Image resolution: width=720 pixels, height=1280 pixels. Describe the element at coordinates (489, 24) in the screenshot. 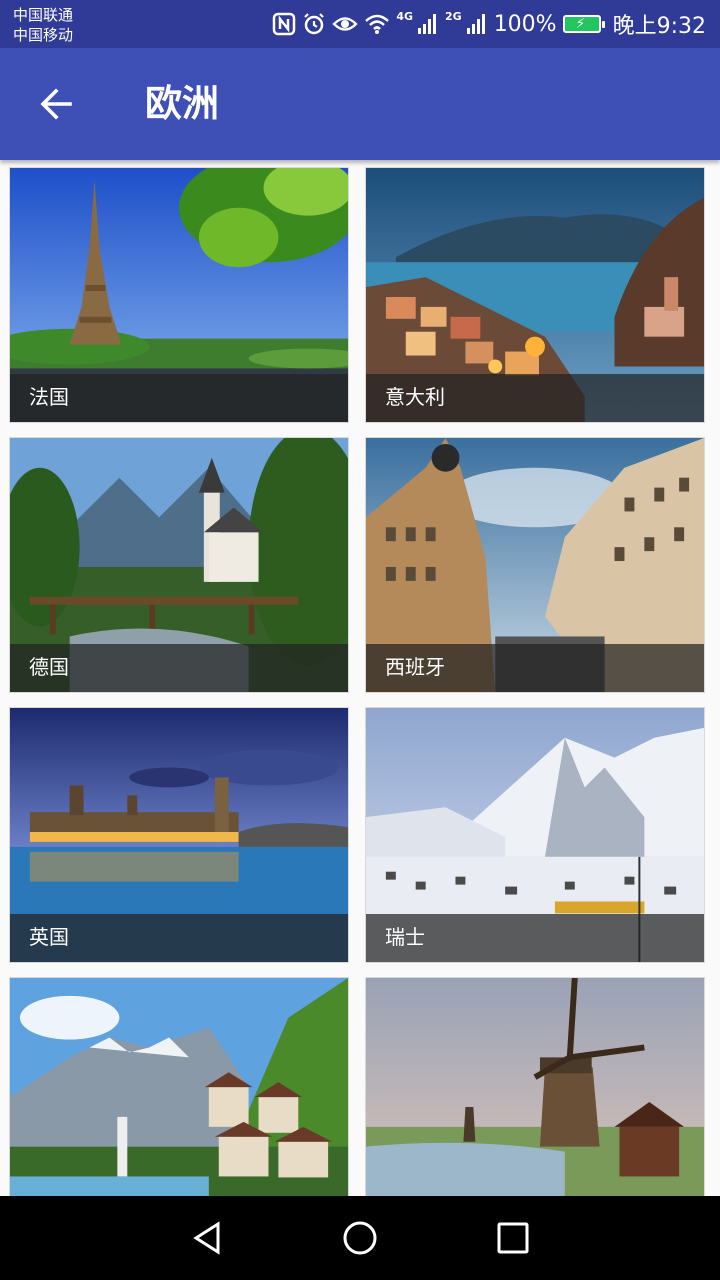

I see `status-icons: 4G 2G 100% ⚡ 晚上9:32` at that location.